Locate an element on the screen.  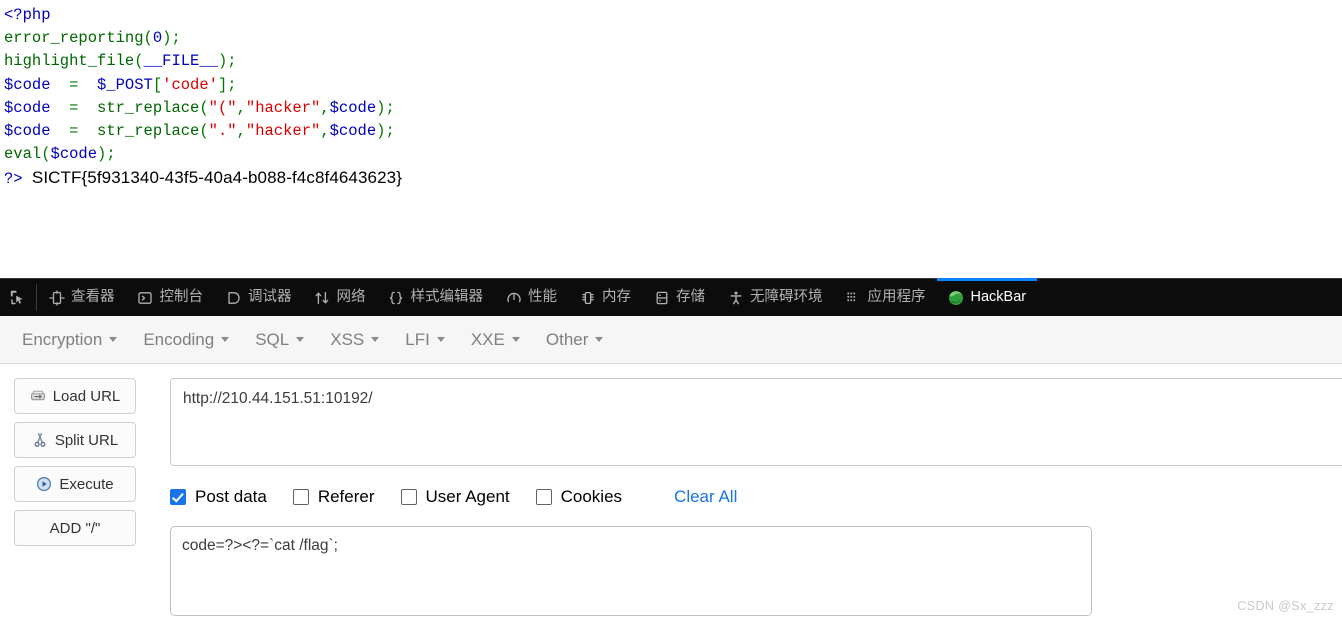
devtools-tab-hackbar: HackBar is located at coordinates (987, 297).